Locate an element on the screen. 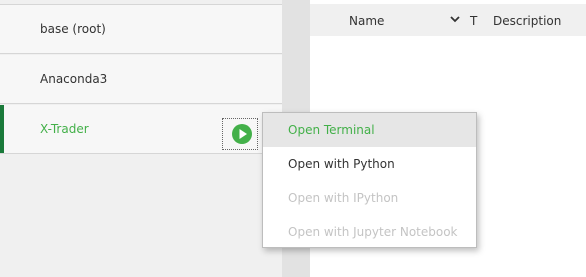 The width and height of the screenshot is (586, 277). menu-item-open-with-jupyter-notebook: Open with Jupyter Notebook is located at coordinates (369, 232).